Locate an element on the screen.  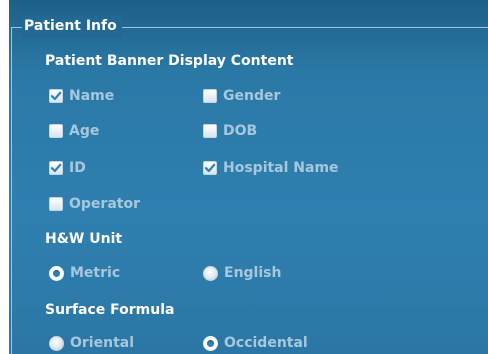
oriental-radio-label: Oriental is located at coordinates (102, 343).